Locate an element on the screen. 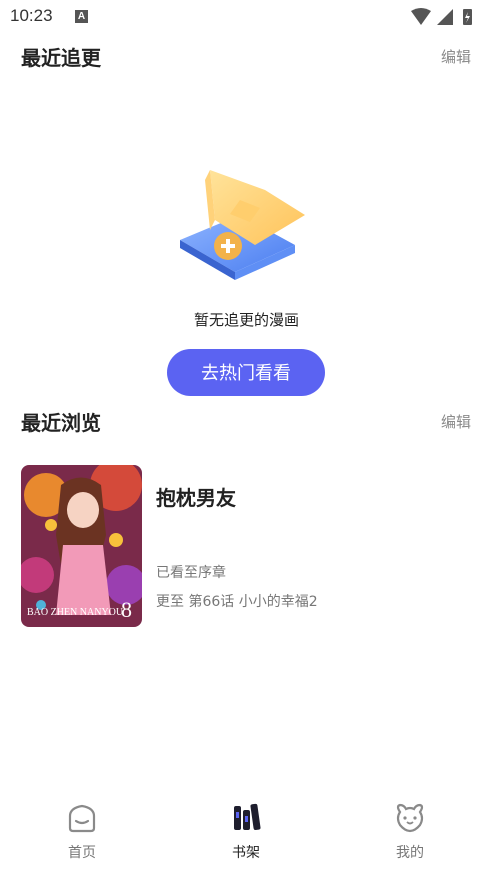 Image resolution: width=493 pixels, height=878 pixels. nav-label-home: 首页 is located at coordinates (82, 853).